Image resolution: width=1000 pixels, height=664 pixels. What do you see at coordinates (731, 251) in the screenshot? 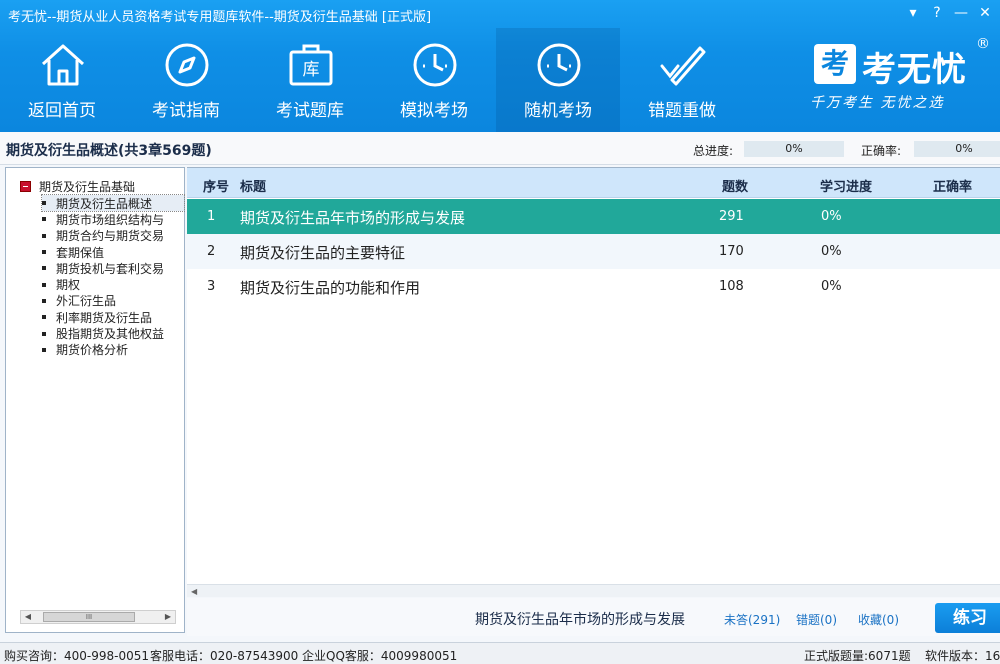
I see `row-count: 170` at bounding box center [731, 251].